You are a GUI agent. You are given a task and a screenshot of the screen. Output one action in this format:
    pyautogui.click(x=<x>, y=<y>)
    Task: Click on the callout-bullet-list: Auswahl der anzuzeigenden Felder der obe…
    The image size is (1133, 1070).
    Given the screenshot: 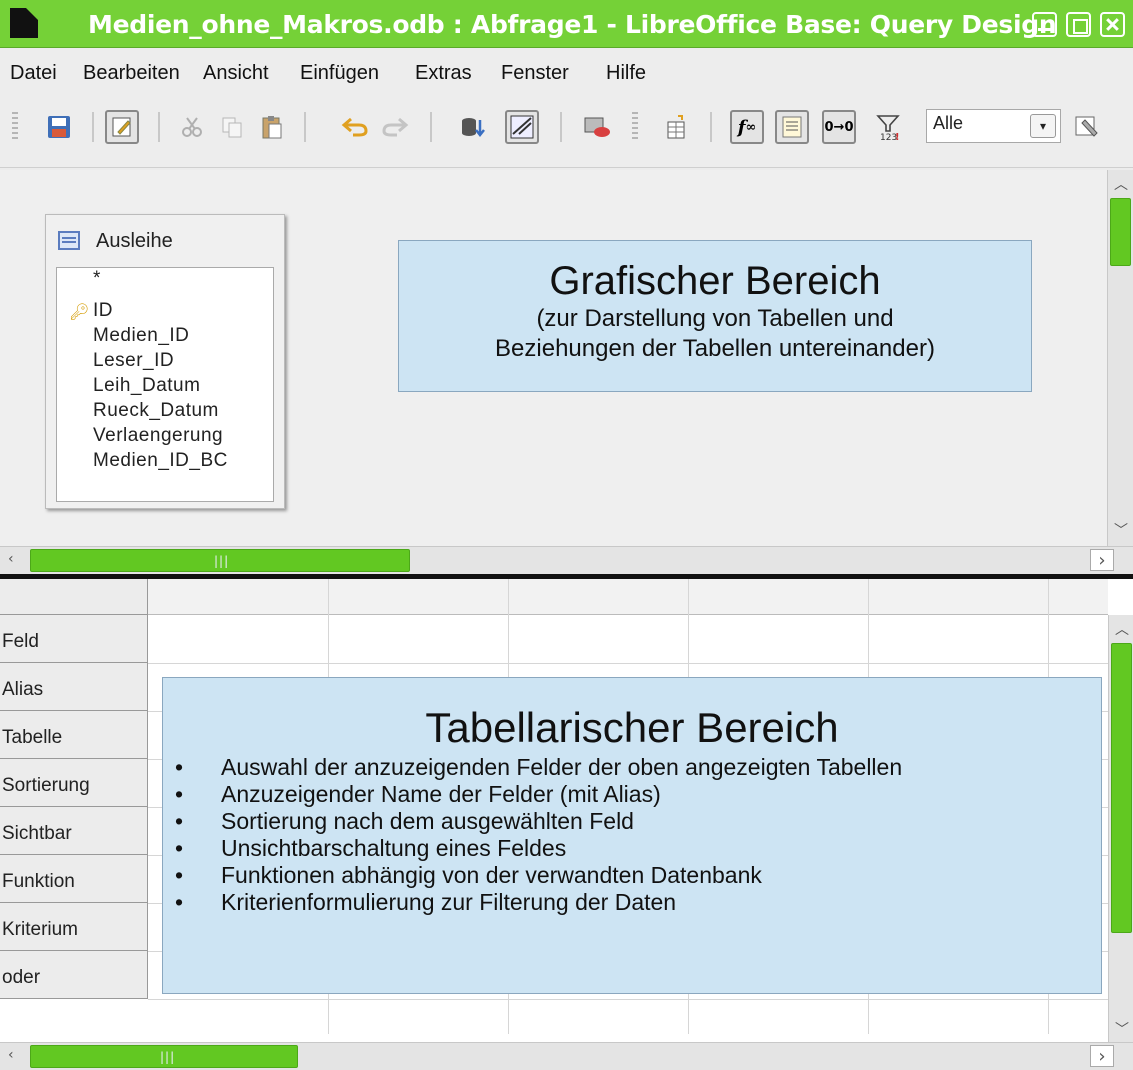 What is the action you would take?
    pyautogui.click(x=632, y=835)
    